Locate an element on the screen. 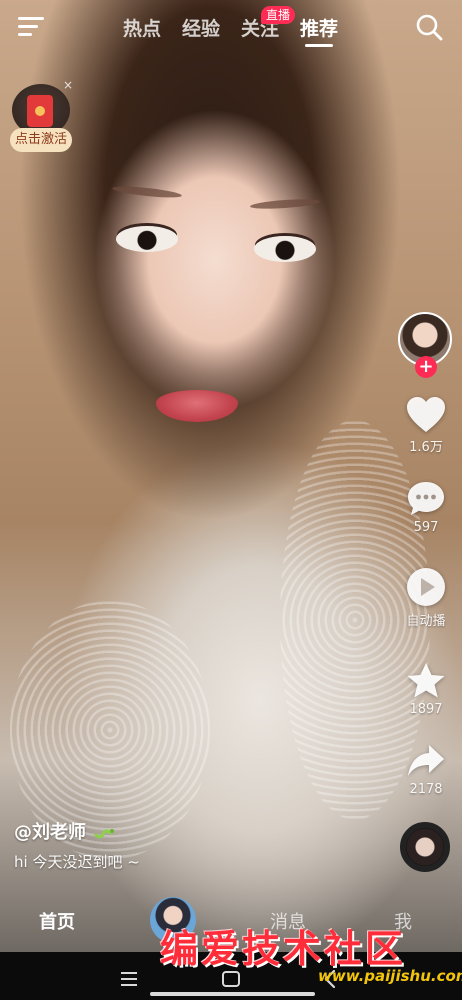 Image resolution: width=462 pixels, height=1000 pixels. top-navigation: 热点 经验 关注 推荐 直播 is located at coordinates (231, 27).